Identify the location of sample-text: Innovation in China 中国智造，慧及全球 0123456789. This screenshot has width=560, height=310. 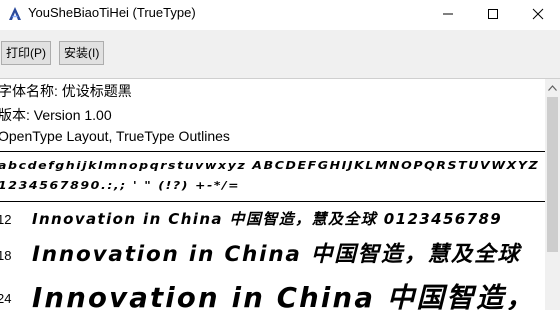
(267, 219).